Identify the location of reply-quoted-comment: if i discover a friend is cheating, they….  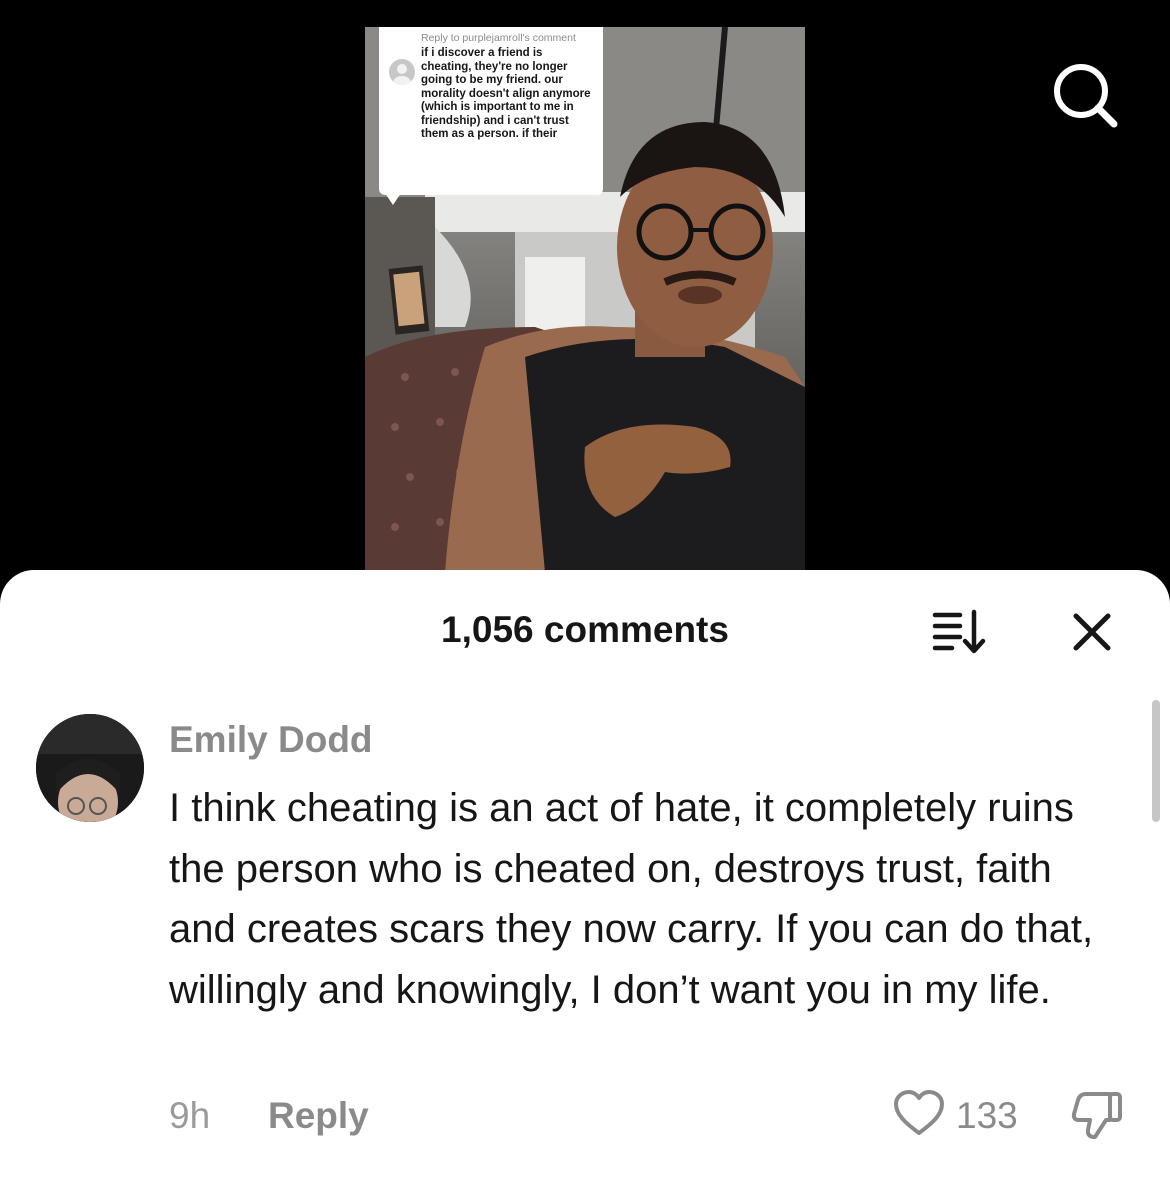
(506, 93).